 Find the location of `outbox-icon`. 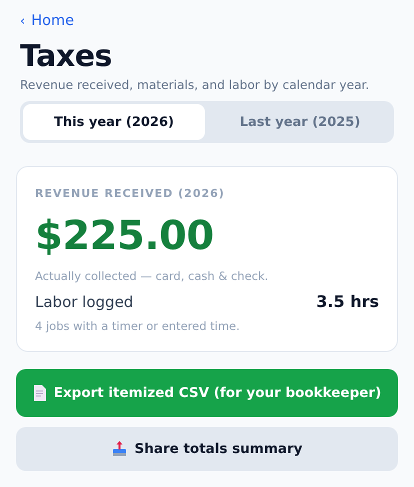

outbox-icon is located at coordinates (119, 449).